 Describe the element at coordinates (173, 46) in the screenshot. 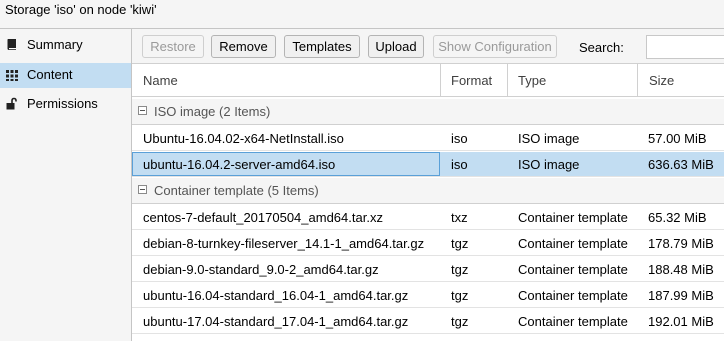

I see `restore-button: Restore` at that location.